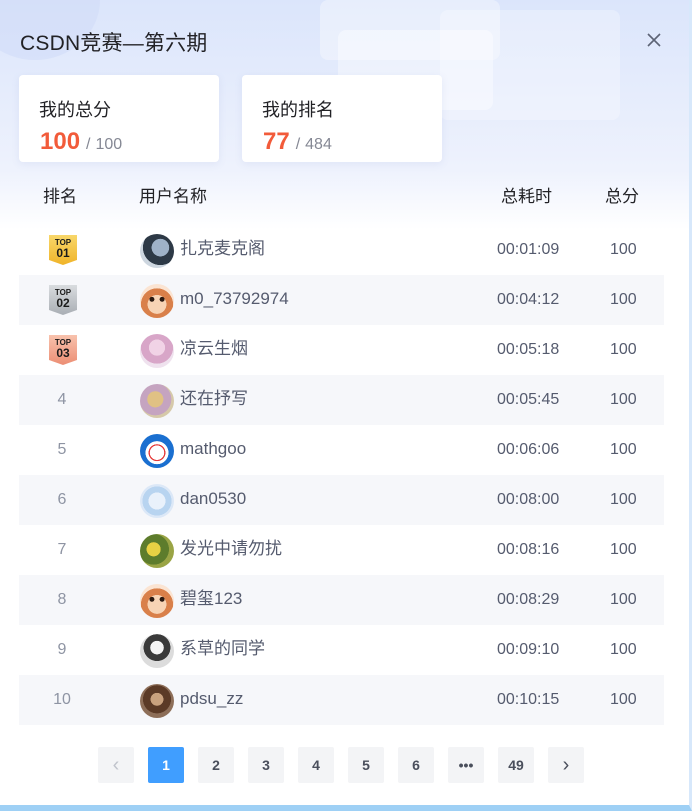 The width and height of the screenshot is (692, 811). What do you see at coordinates (222, 250) in the screenshot?
I see `username: 扎克麦克阁` at bounding box center [222, 250].